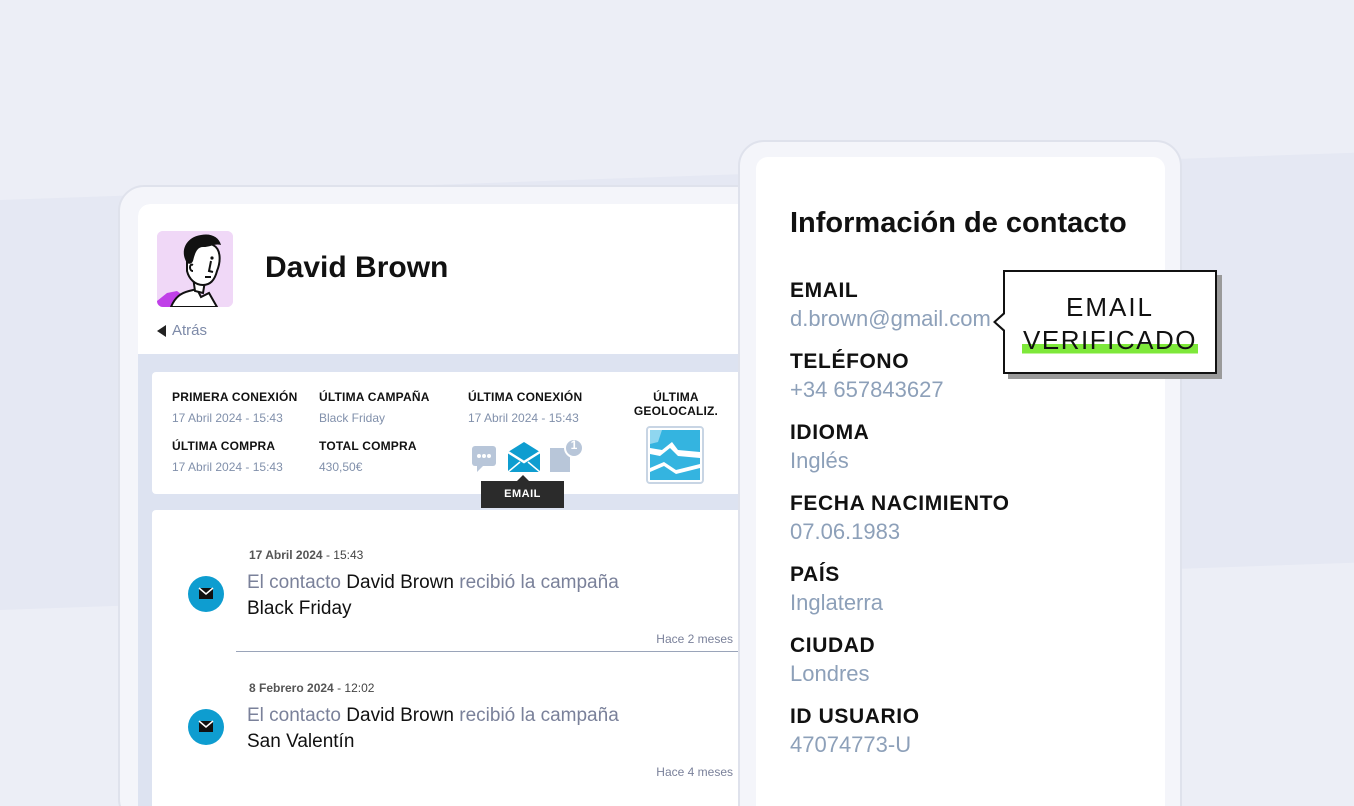 This screenshot has height=806, width=1354. Describe the element at coordinates (357, 267) in the screenshot. I see `contact-name: David Brown` at that location.